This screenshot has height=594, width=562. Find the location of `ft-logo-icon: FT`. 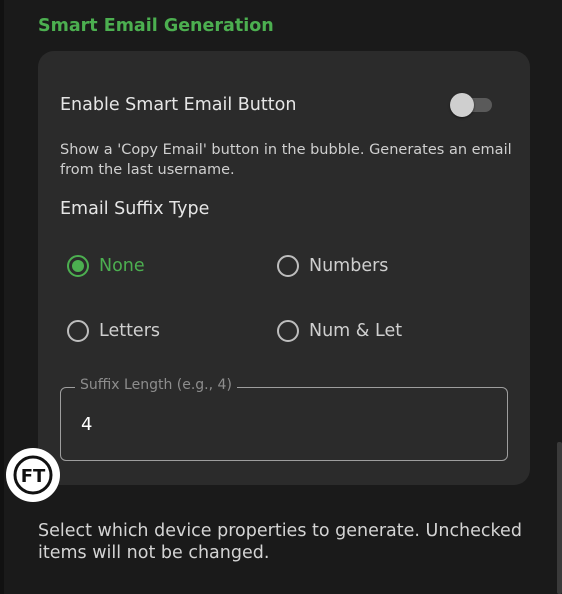

ft-logo-icon: FT is located at coordinates (33, 475).